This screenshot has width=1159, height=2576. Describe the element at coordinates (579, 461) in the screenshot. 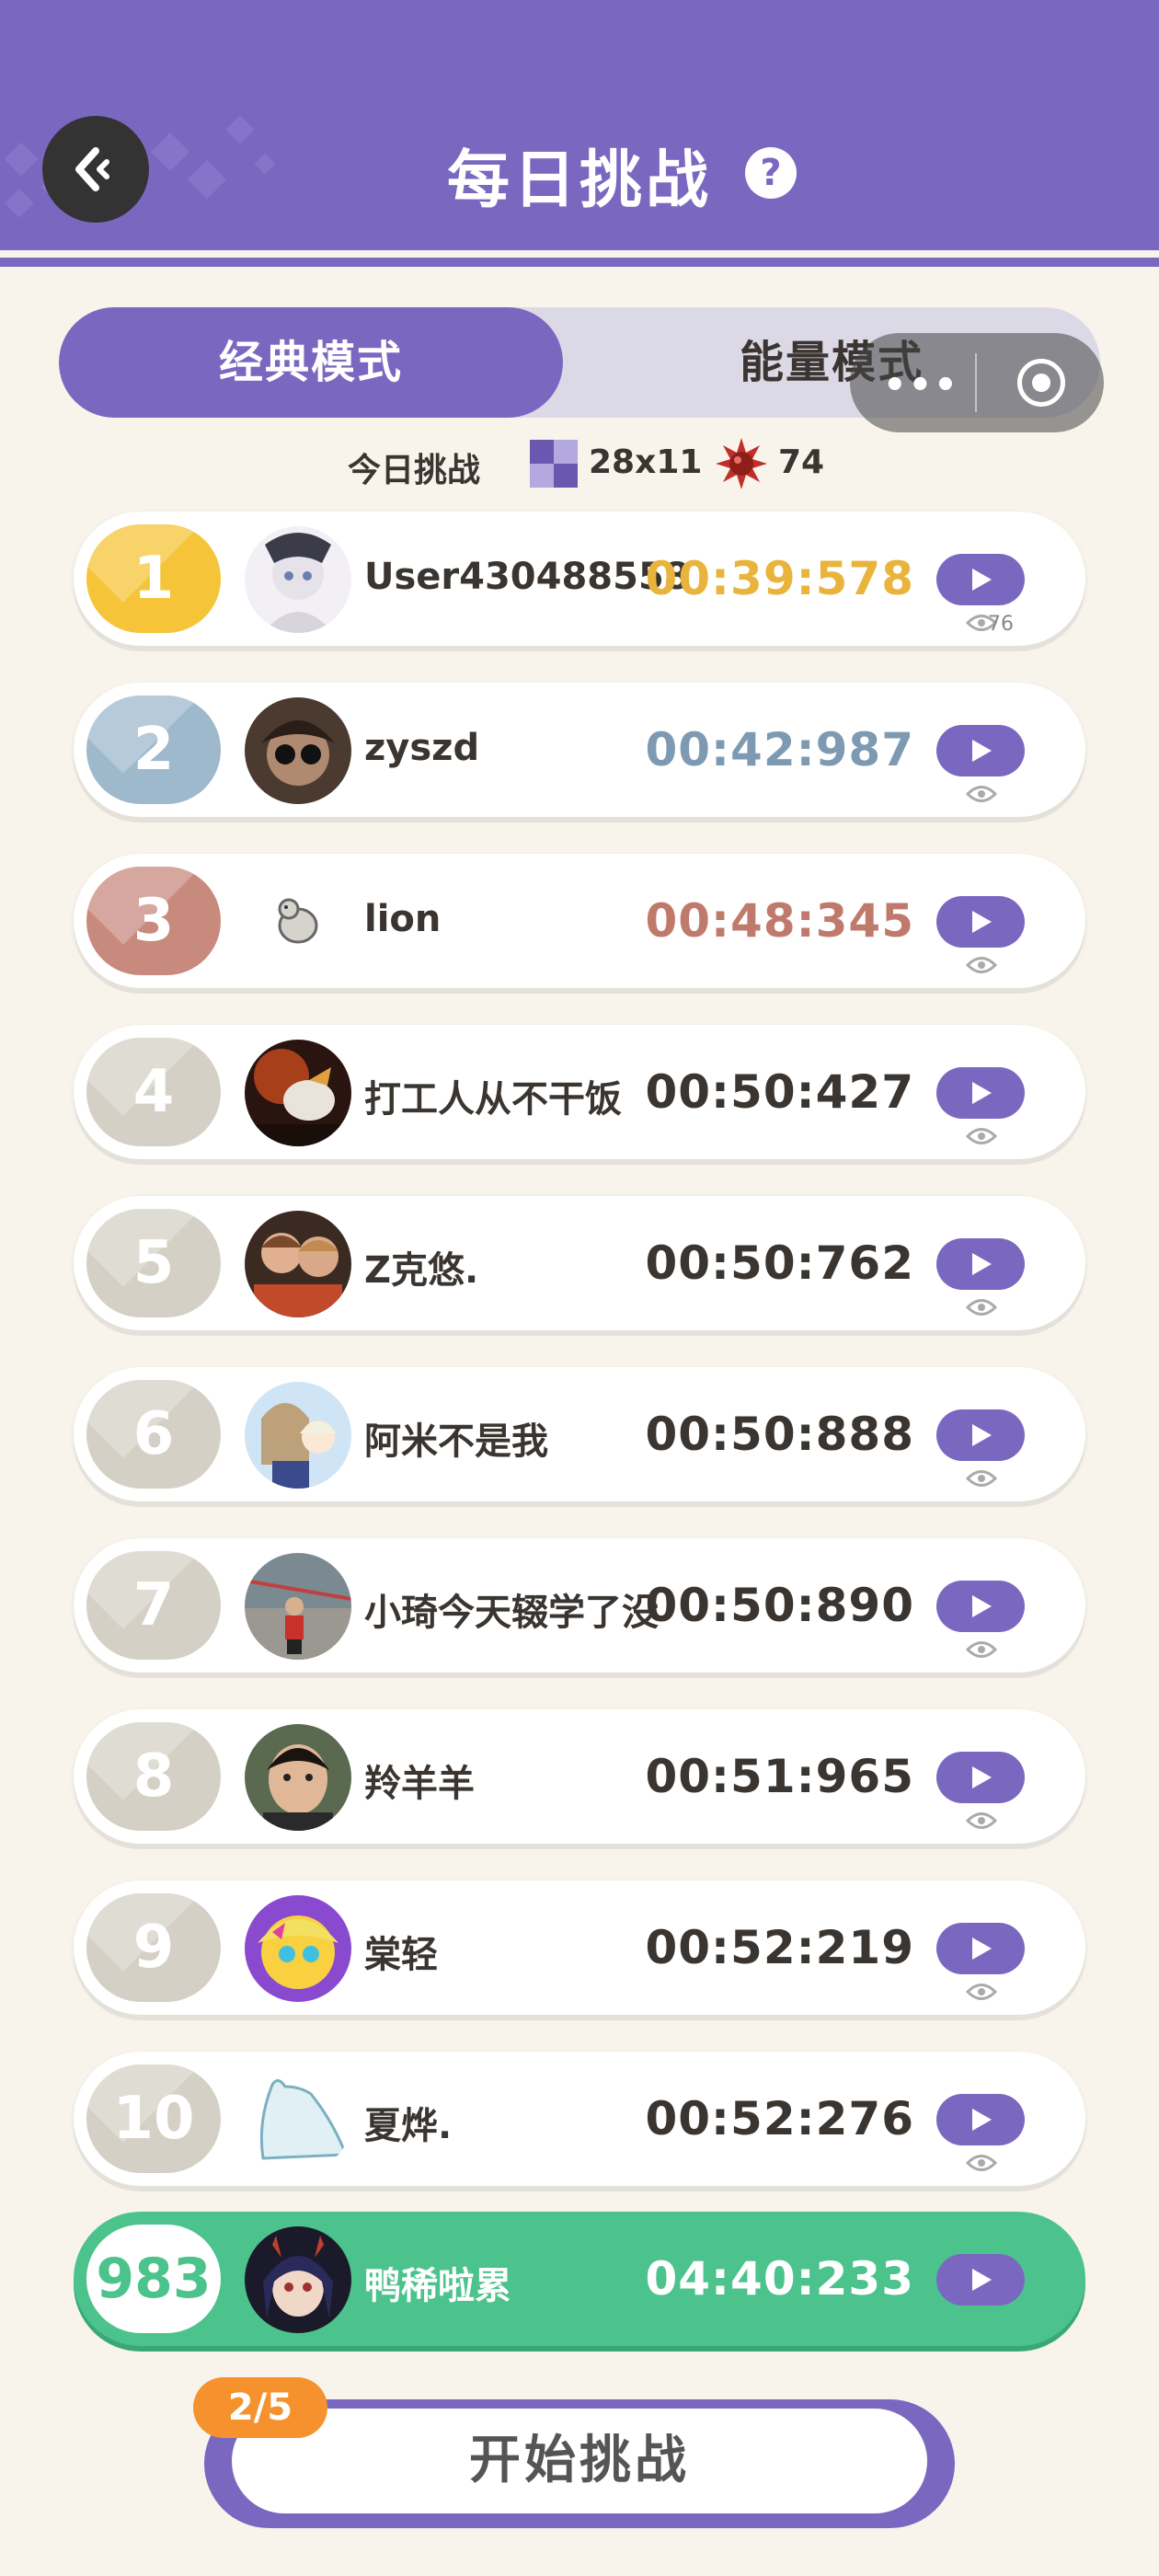

I see `challenge-info: 今日挑战 28x11 74` at that location.